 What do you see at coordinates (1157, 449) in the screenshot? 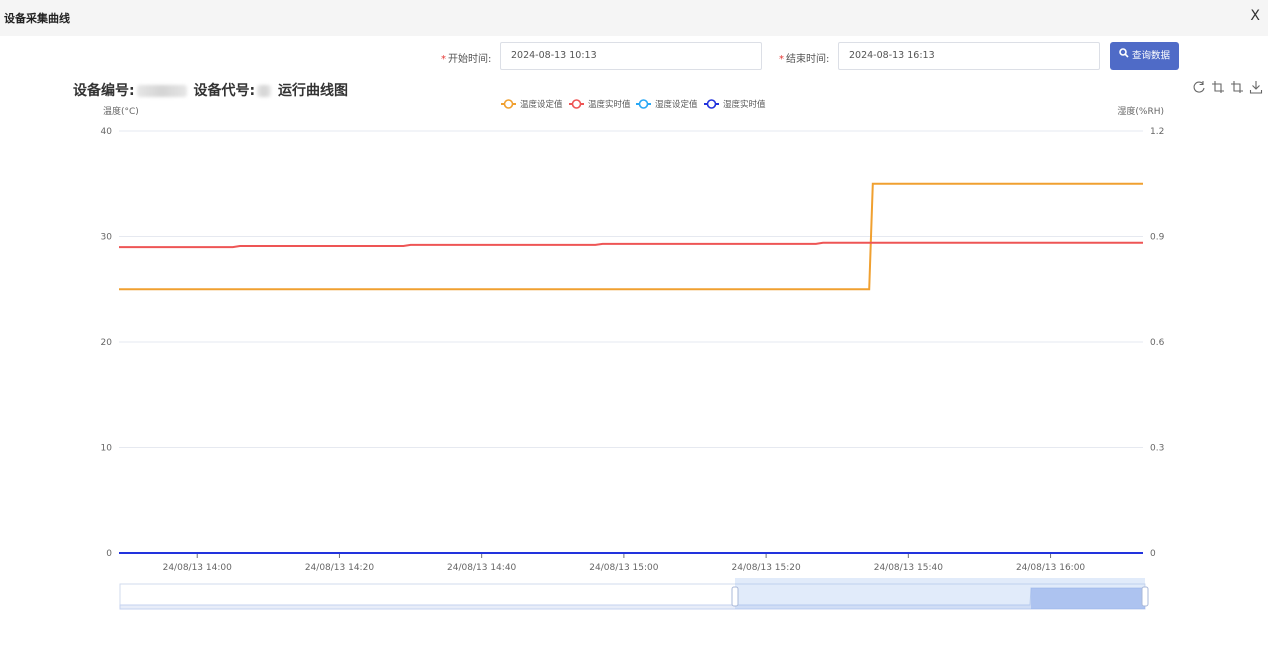
I see `y-right-tick-label: 0.3` at bounding box center [1157, 449].